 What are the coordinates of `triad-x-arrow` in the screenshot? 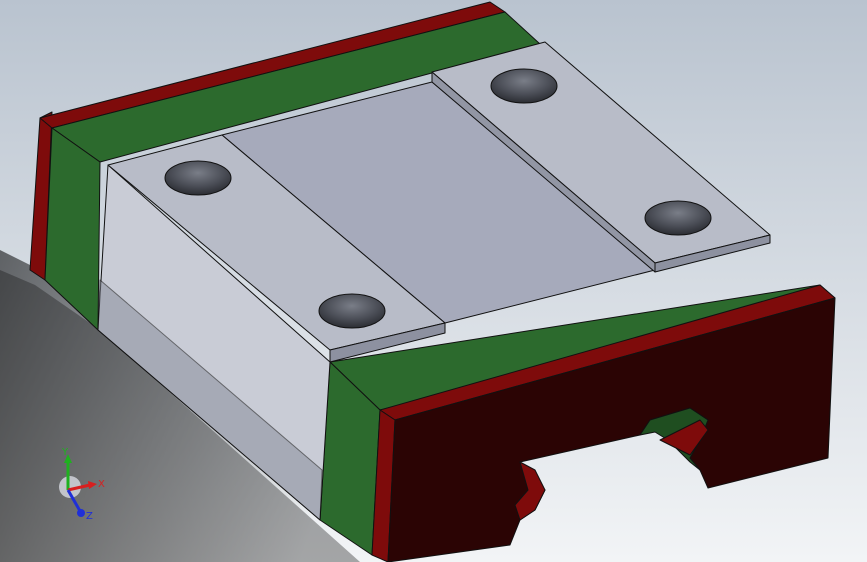 It's located at (92, 485).